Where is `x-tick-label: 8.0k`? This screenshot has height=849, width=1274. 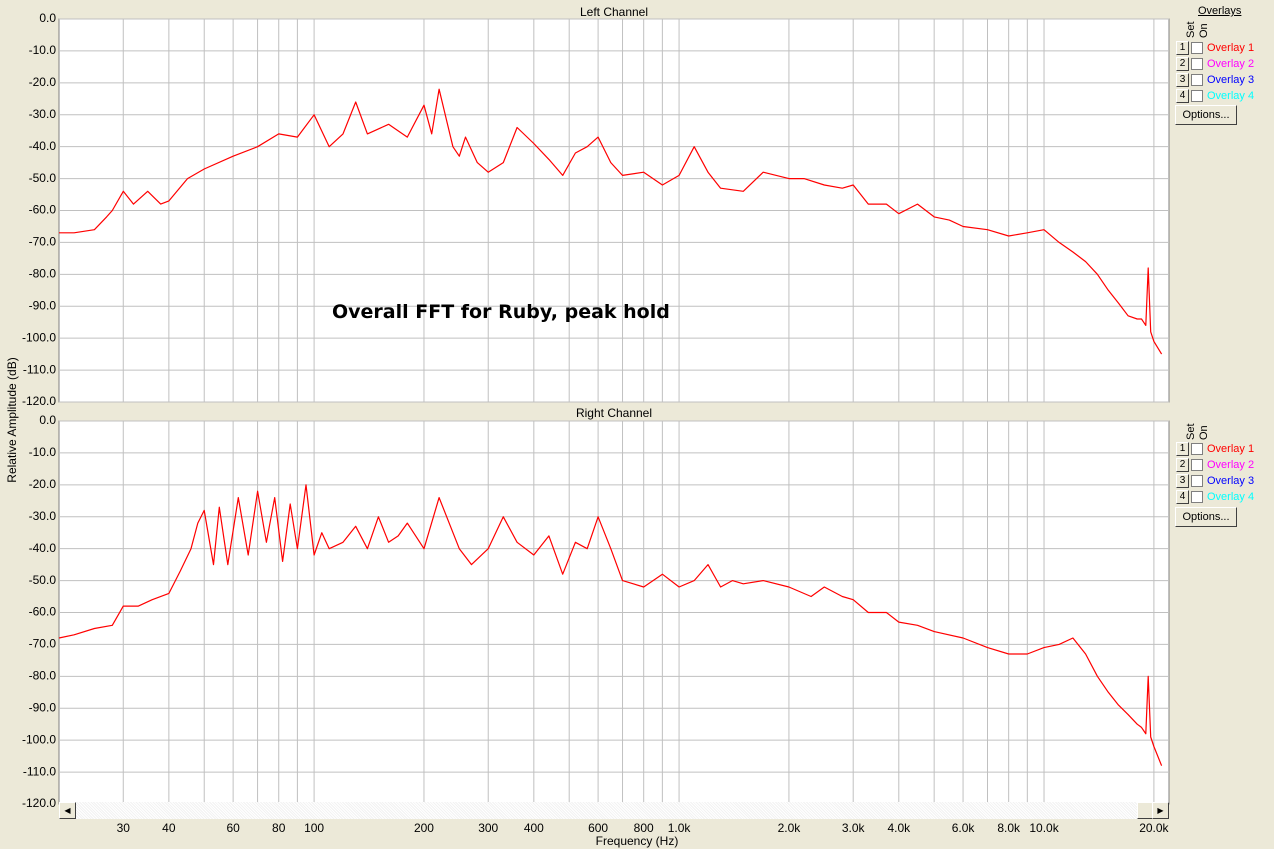
x-tick-label: 8.0k is located at coordinates (1009, 828).